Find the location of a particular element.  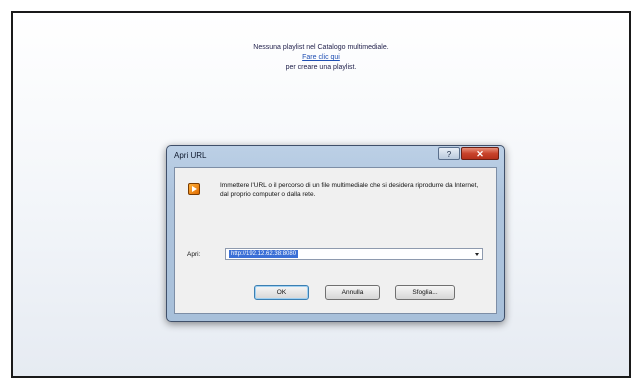

dialog-titlebar: Apri URL ? ✕ is located at coordinates (335, 156).